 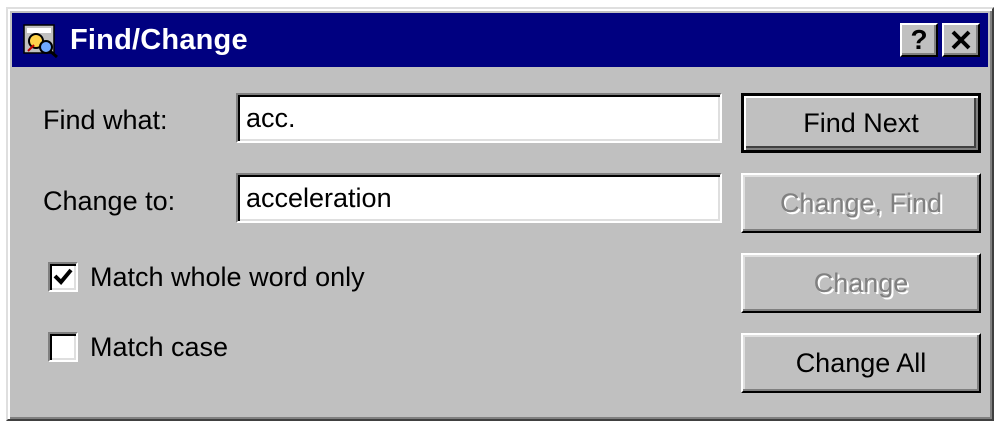 I want to click on find-what-label: Find what:, so click(x=105, y=120).